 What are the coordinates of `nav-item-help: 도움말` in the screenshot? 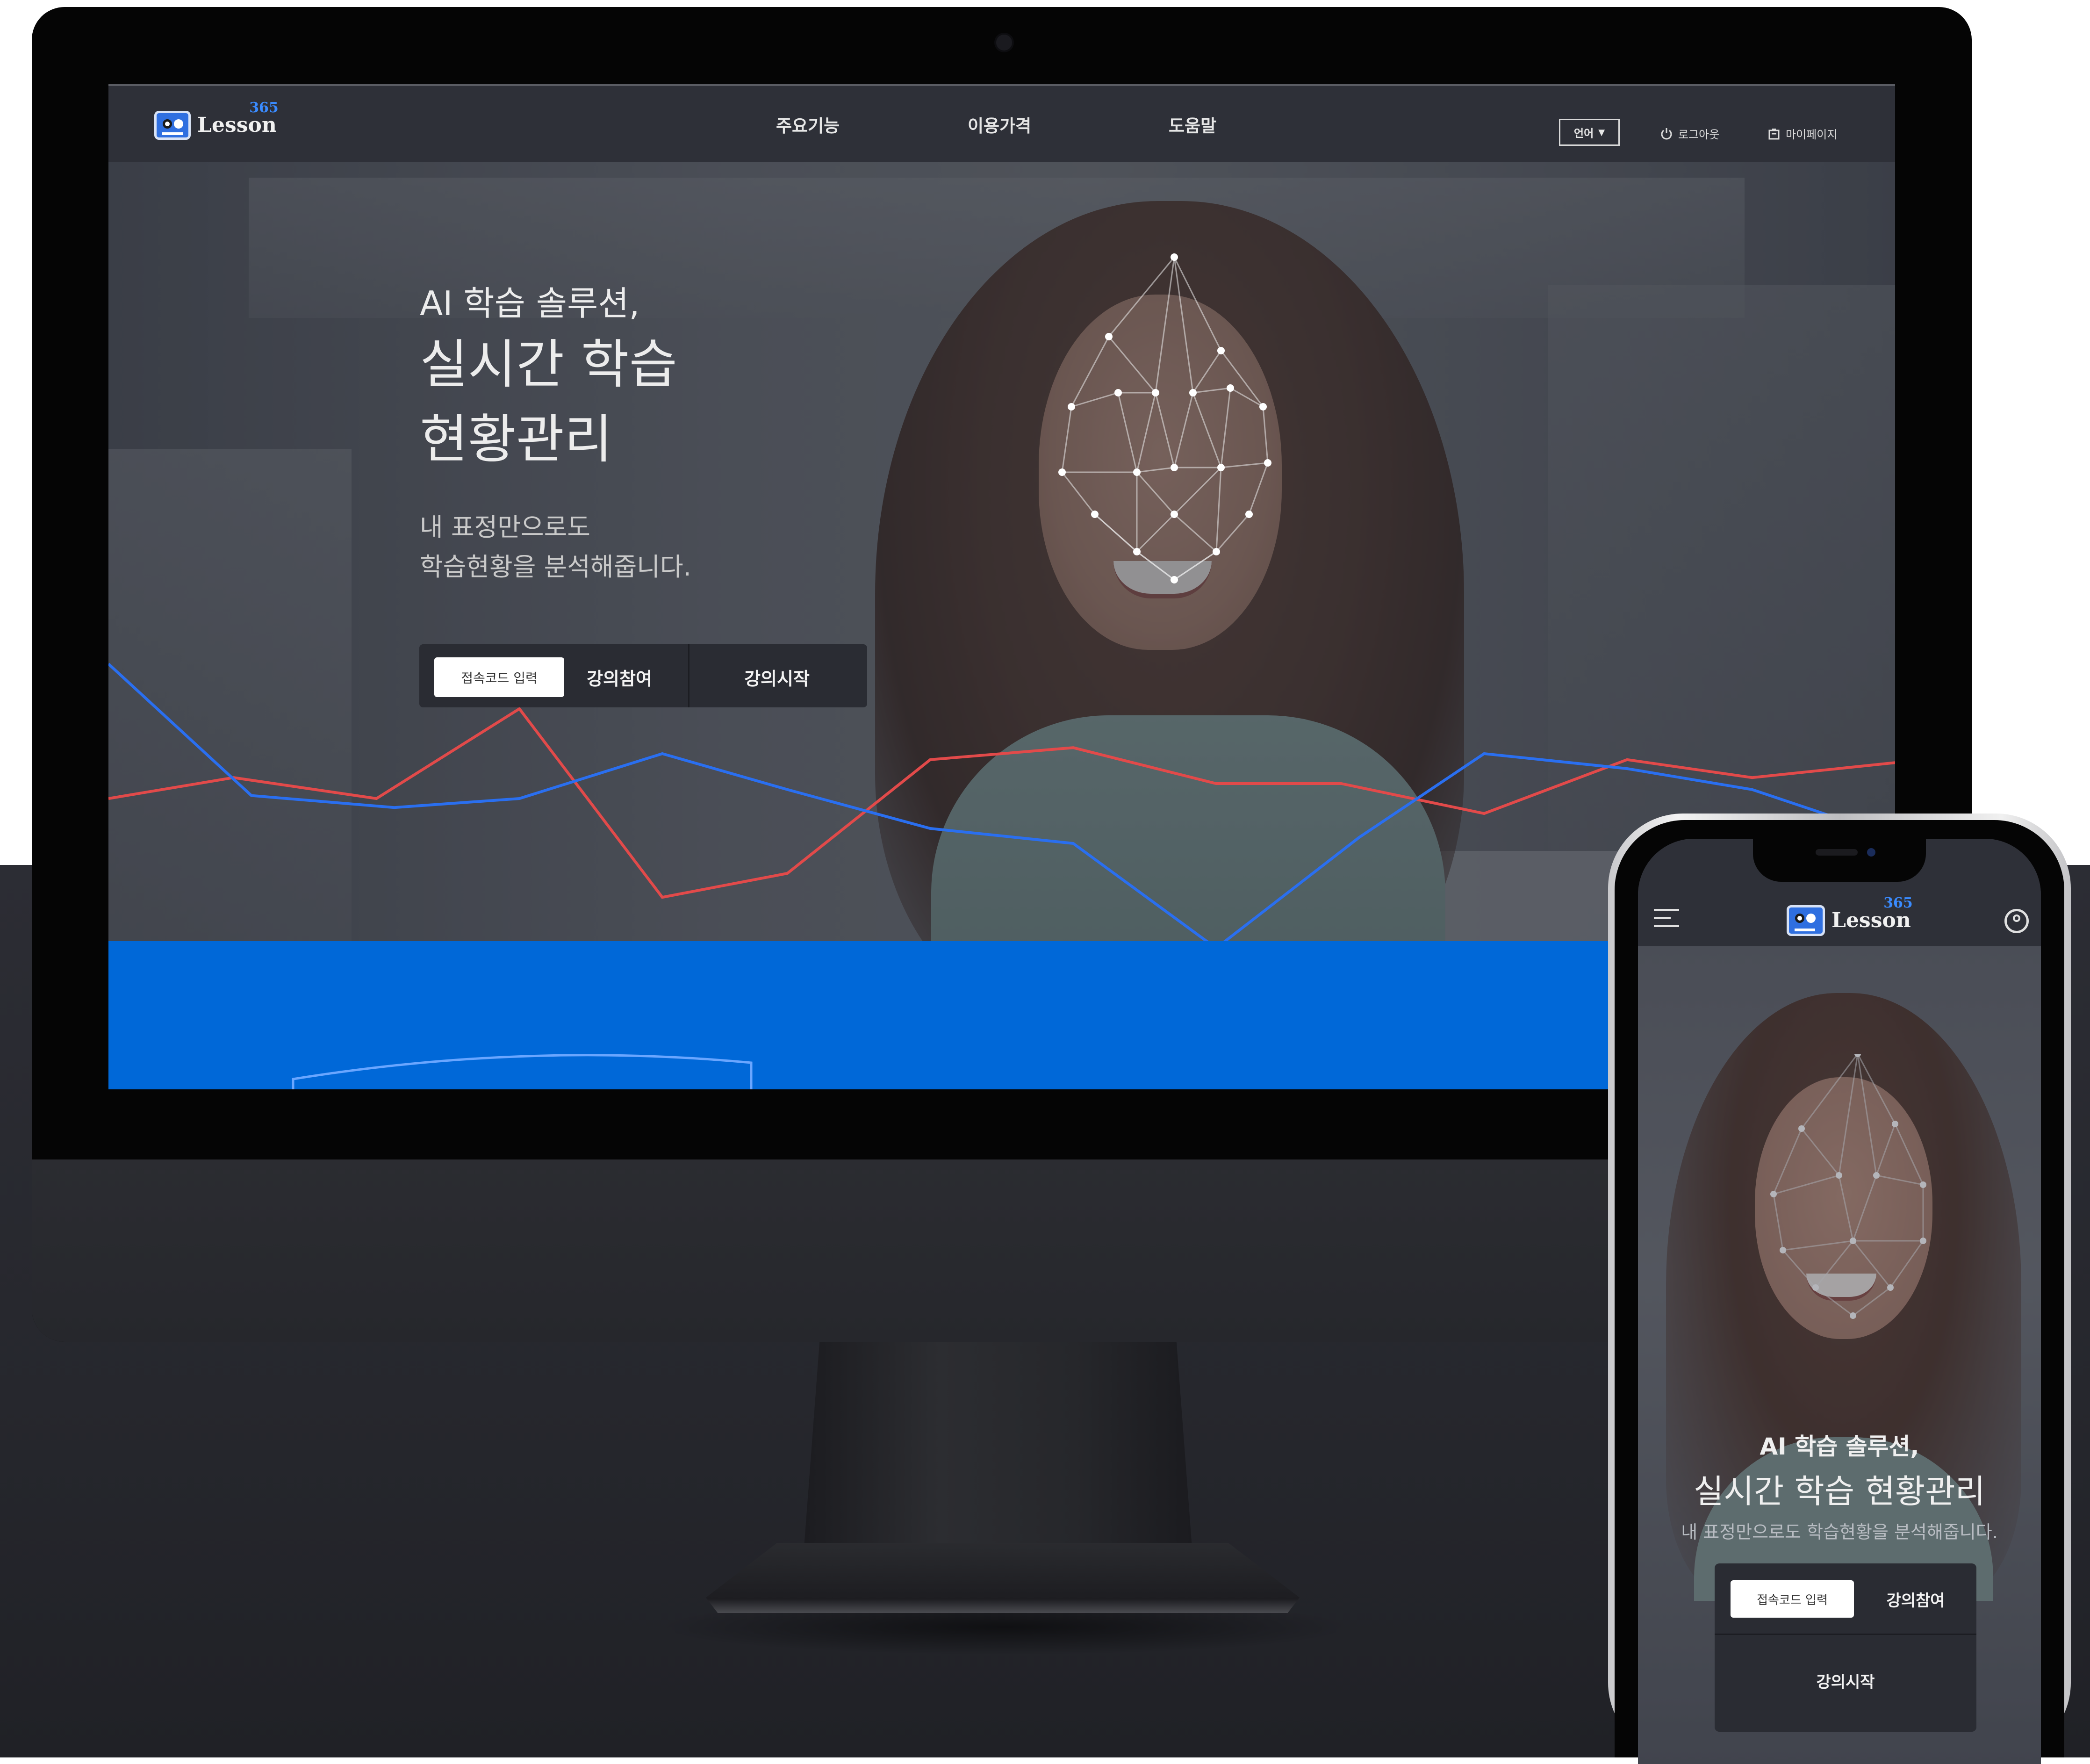 It's located at (1192, 124).